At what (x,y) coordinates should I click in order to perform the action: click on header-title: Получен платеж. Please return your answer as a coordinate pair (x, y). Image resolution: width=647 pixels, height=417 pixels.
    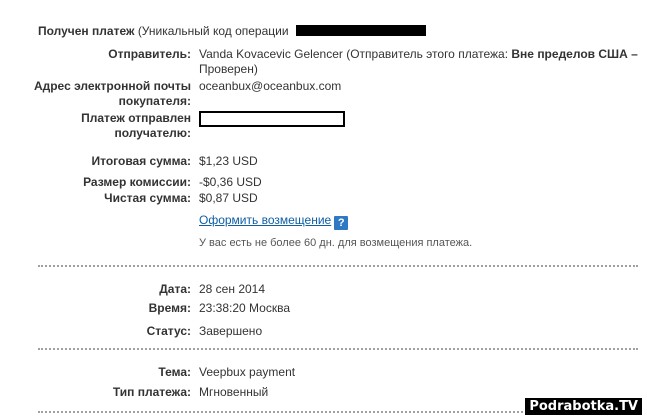
    Looking at the image, I should click on (86, 31).